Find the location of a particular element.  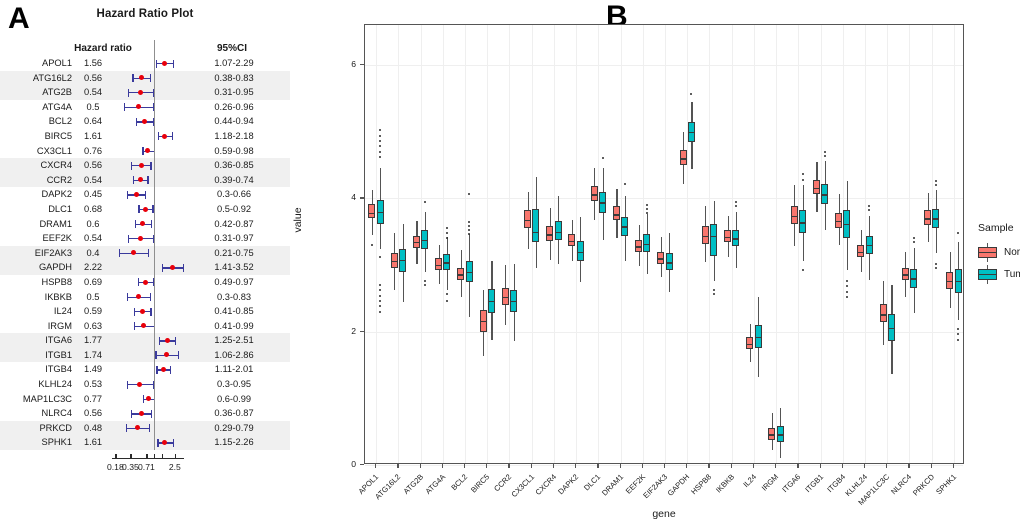

forest-row: IRGM 0.63 0.41-0.99 is located at coordinates (145, 326).